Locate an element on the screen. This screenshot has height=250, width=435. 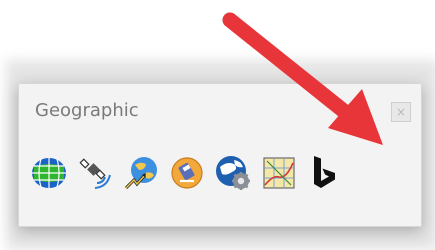
toolbar-title: Geographic is located at coordinates (87, 110).